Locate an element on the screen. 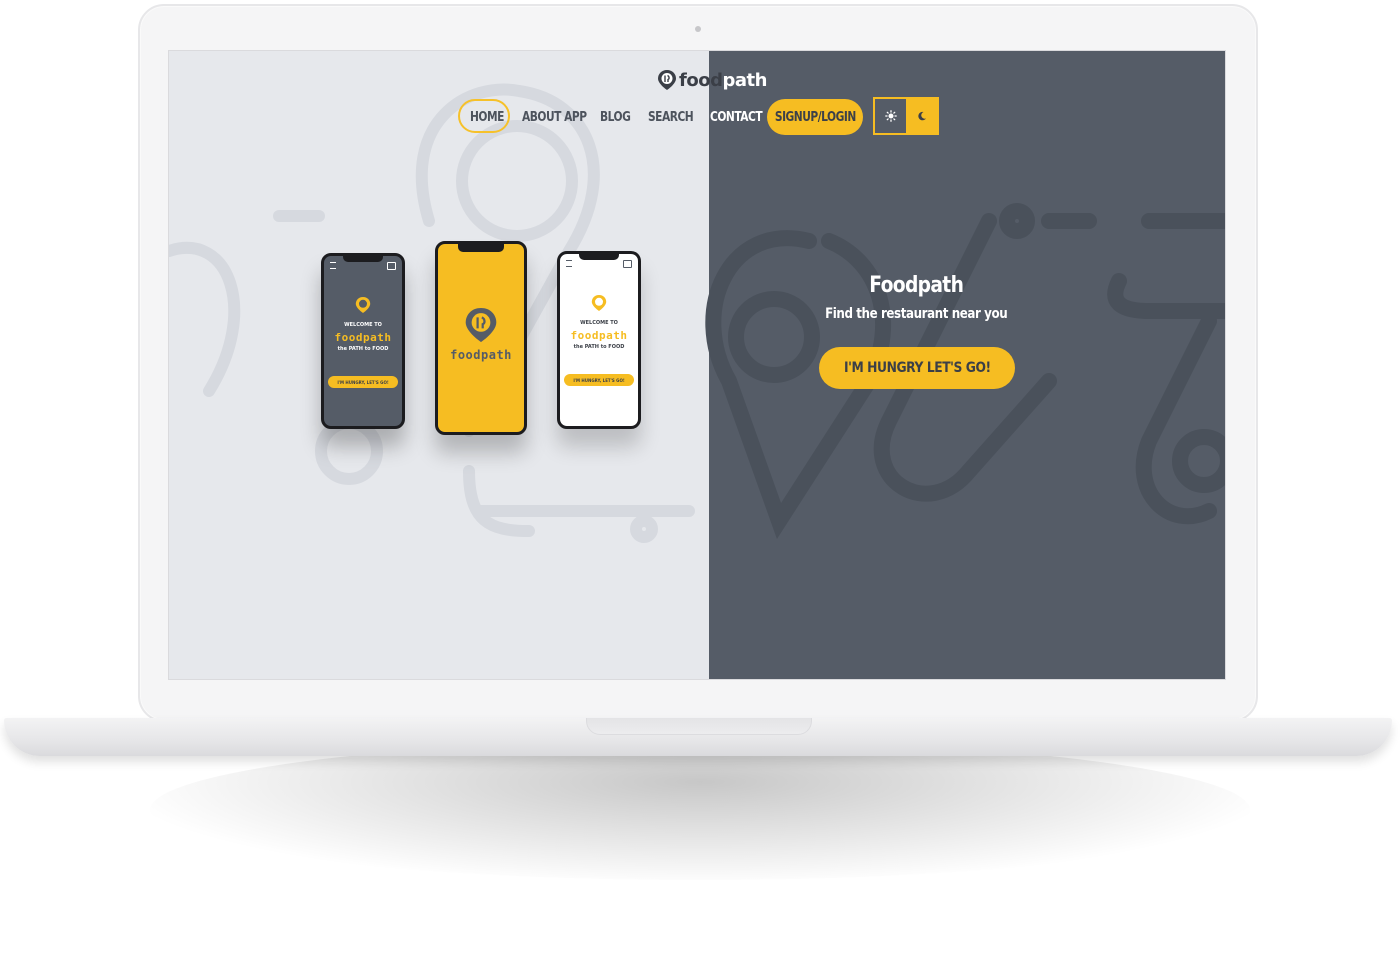 The image size is (1400, 958). signup-login-button: SIGNUP/LOGIN is located at coordinates (815, 117).